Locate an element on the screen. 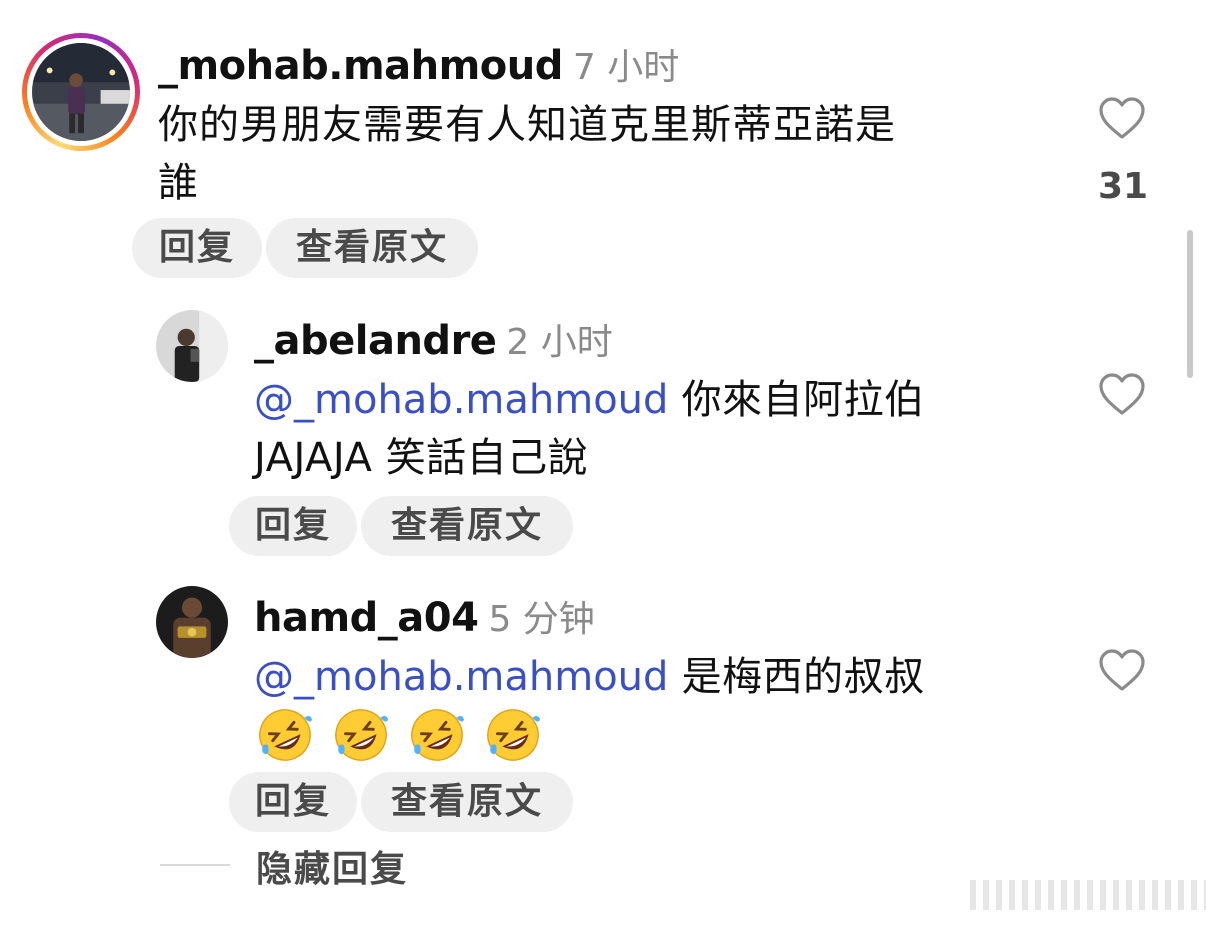  username-text: hamd_a04 is located at coordinates (366, 618).